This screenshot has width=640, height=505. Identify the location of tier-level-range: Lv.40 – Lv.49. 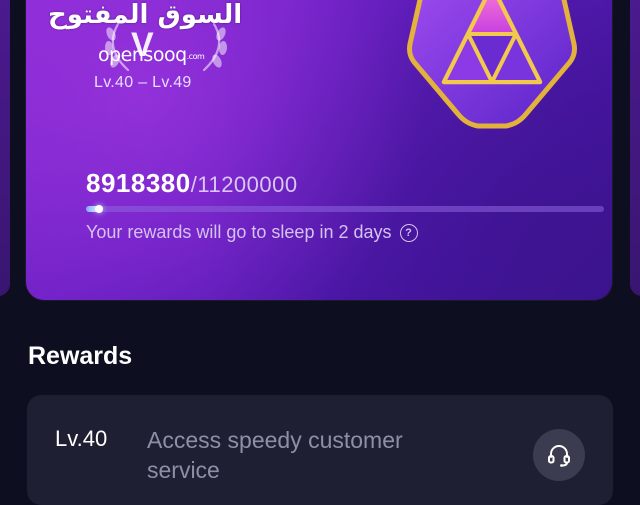
(143, 82).